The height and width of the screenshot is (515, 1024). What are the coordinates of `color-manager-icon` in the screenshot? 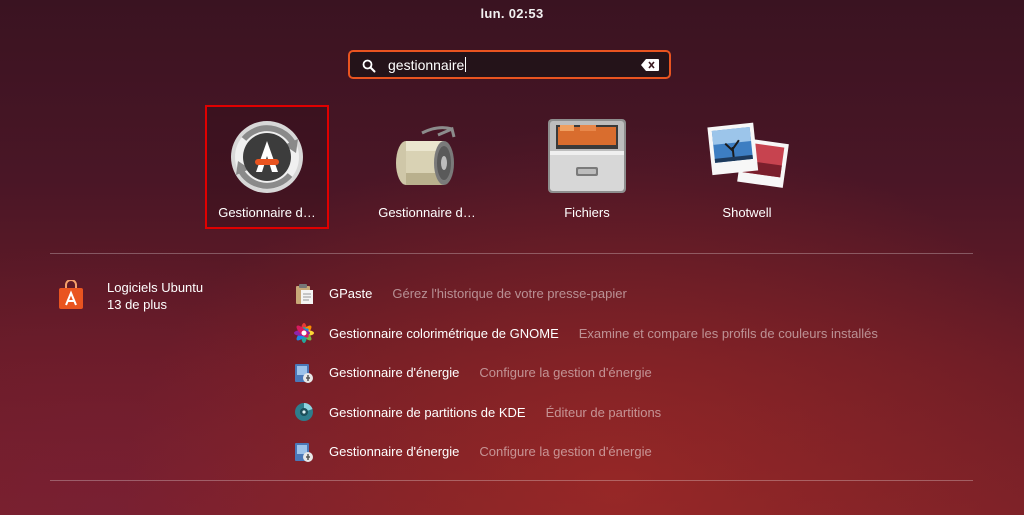 It's located at (304, 333).